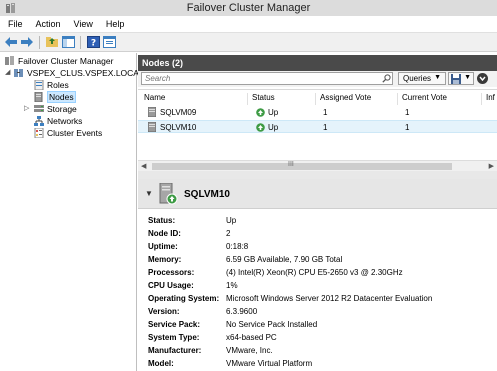  Describe the element at coordinates (178, 112) in the screenshot. I see `node-name: SQLVM09` at that location.